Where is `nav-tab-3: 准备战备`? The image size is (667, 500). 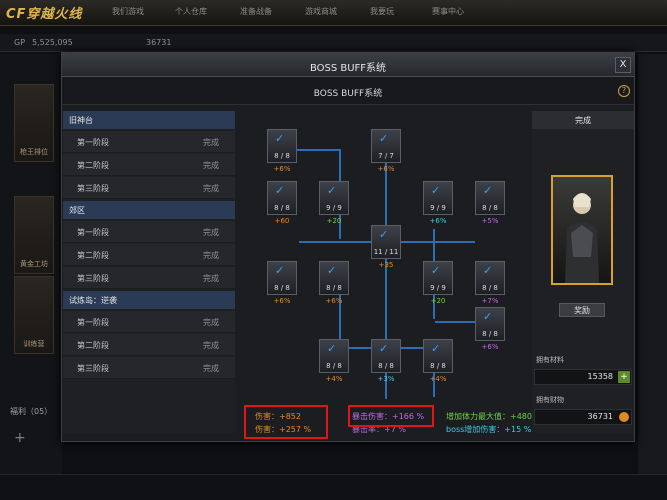 nav-tab-3: 准备战备 is located at coordinates (256, 13).